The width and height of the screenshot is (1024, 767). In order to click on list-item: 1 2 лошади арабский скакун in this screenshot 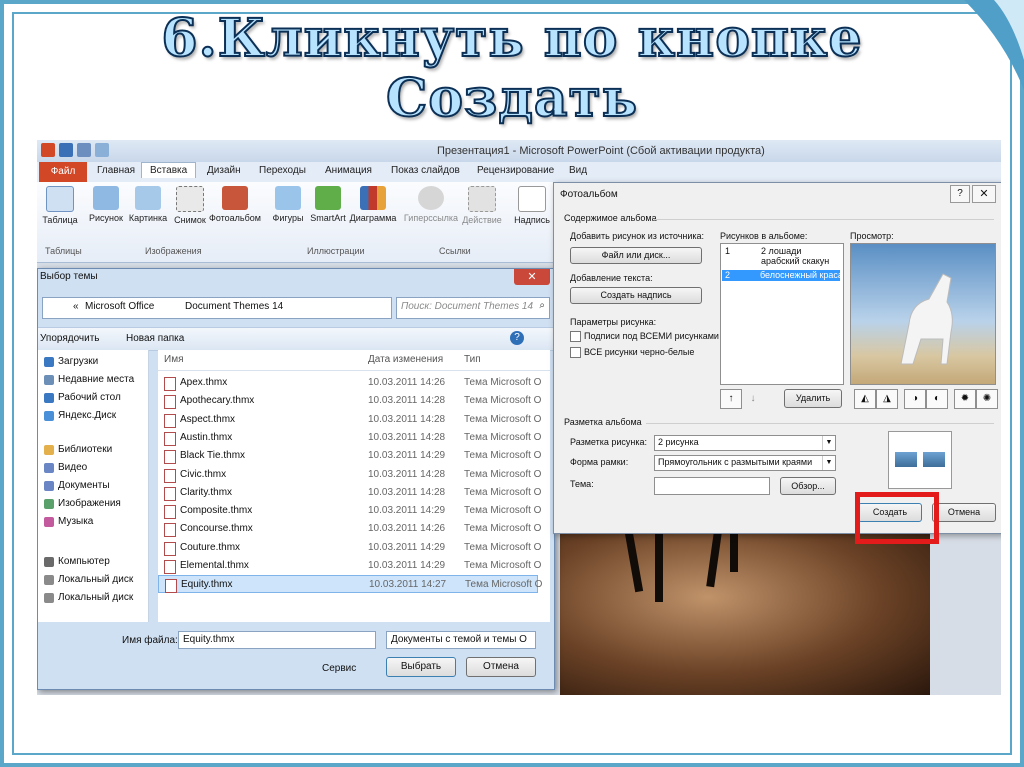, I will do `click(781, 257)`.